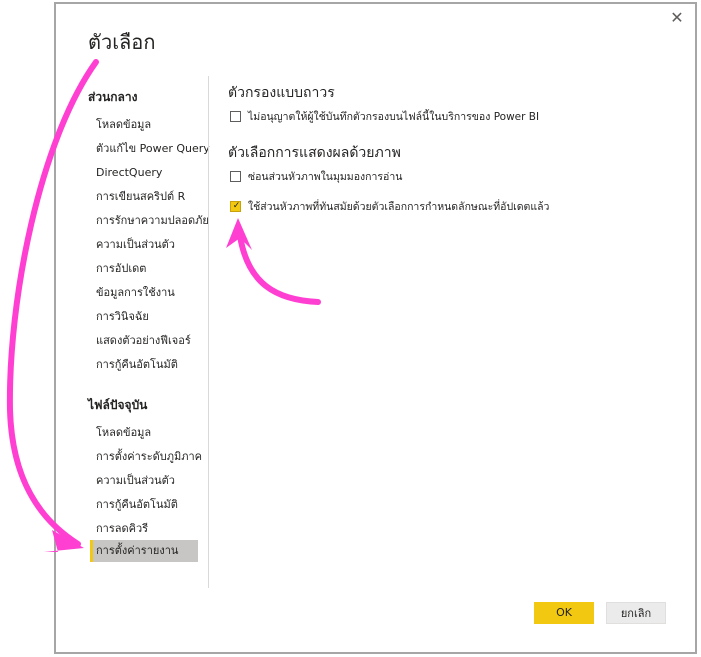 Image resolution: width=701 pixels, height=657 pixels. Describe the element at coordinates (677, 18) in the screenshot. I see `close-icon: ✕` at that location.